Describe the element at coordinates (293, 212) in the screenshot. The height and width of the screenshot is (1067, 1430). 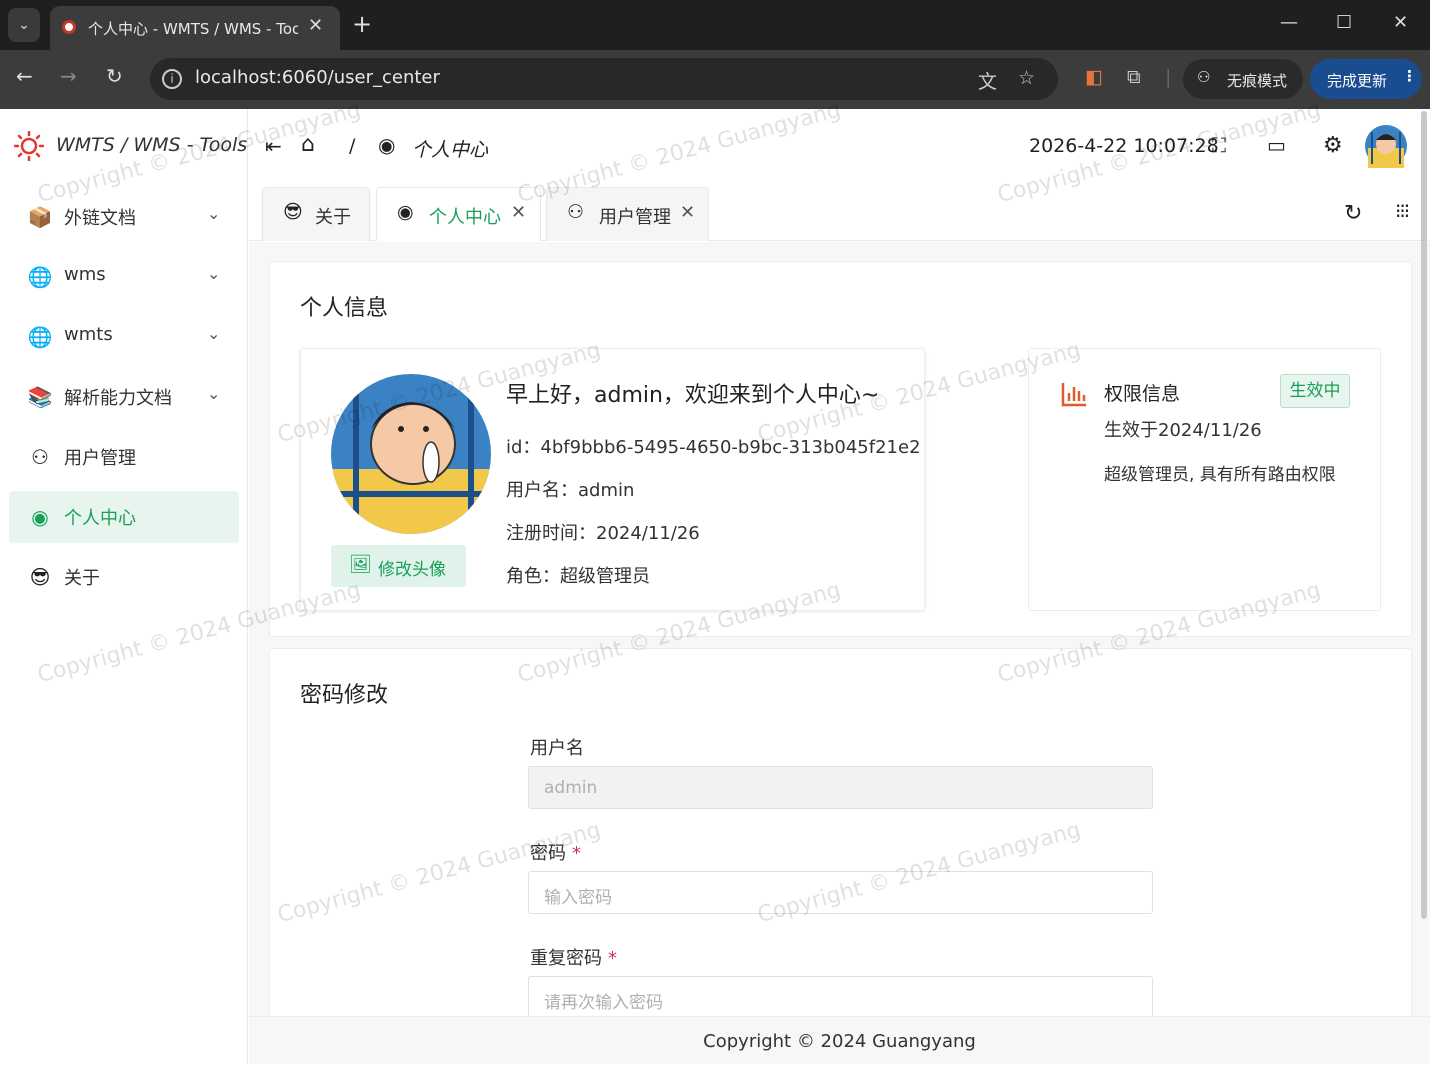
I see `sunglasses-icon: 😎` at that location.